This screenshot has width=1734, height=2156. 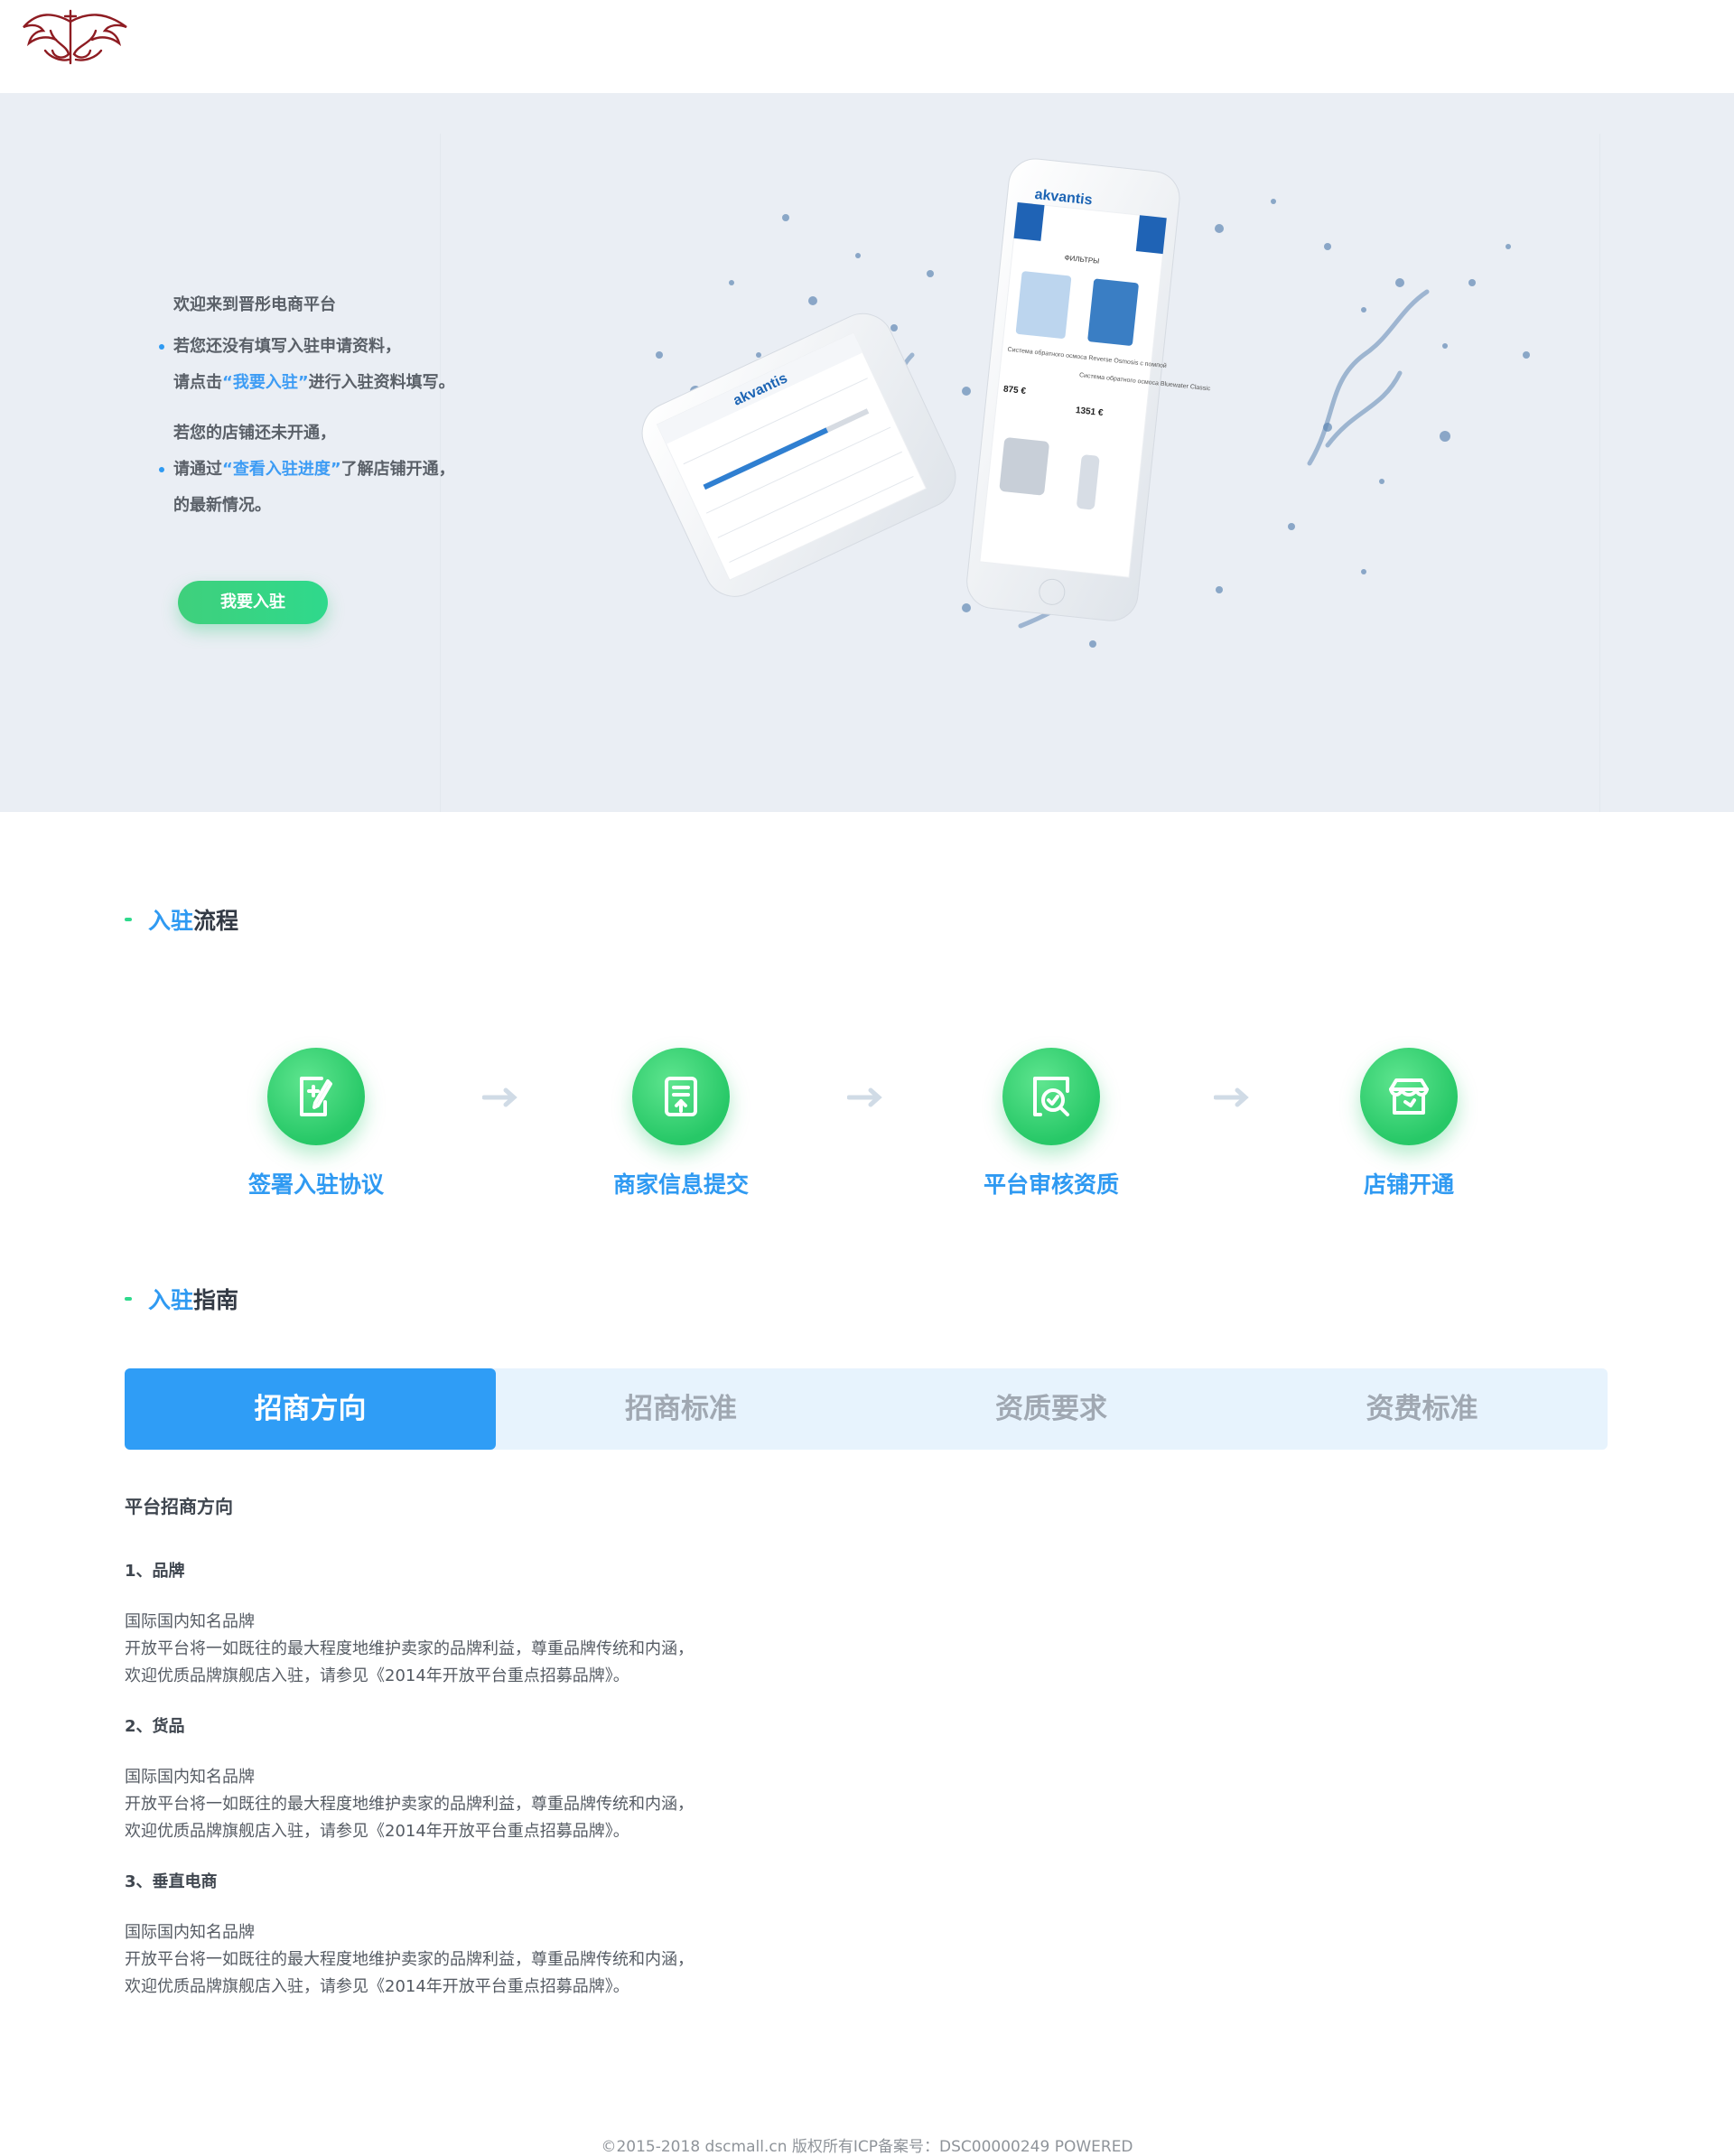 I want to click on process-section-title: 入驻流程, so click(x=181, y=919).